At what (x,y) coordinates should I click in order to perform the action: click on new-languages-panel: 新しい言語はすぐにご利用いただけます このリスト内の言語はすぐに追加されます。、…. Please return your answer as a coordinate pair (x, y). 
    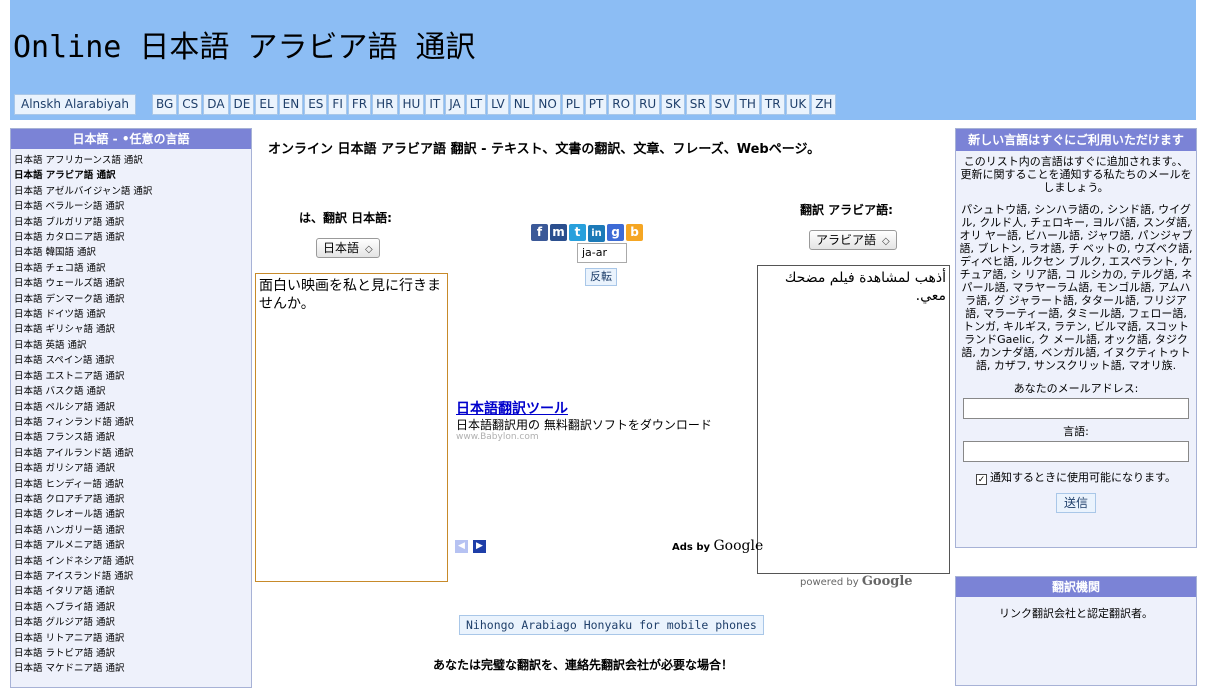
    Looking at the image, I should click on (1076, 338).